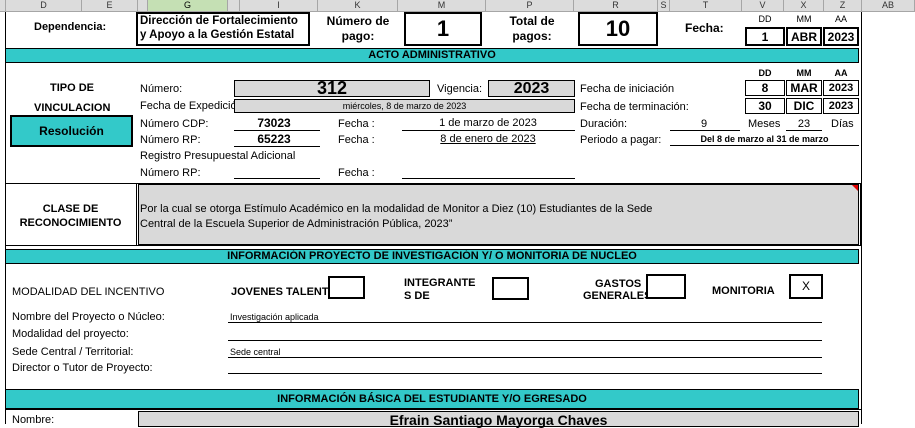 The image size is (915, 428). Describe the element at coordinates (530, 5) in the screenshot. I see `column-header-p: P` at that location.